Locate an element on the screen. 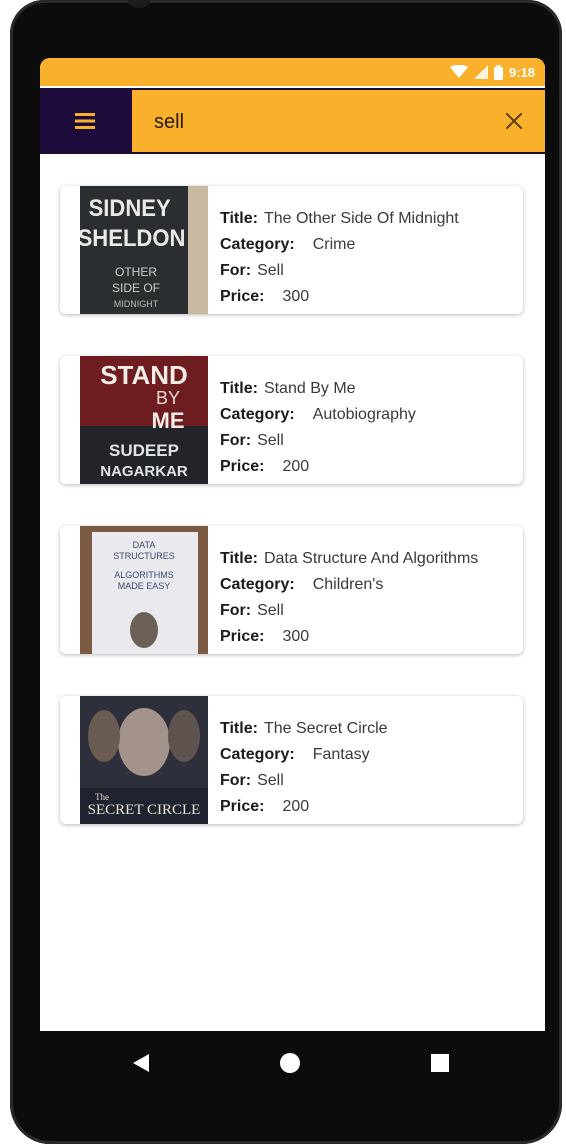 Image resolution: width=566 pixels, height=1144 pixels. cover-text: MADE EASY is located at coordinates (144, 586).